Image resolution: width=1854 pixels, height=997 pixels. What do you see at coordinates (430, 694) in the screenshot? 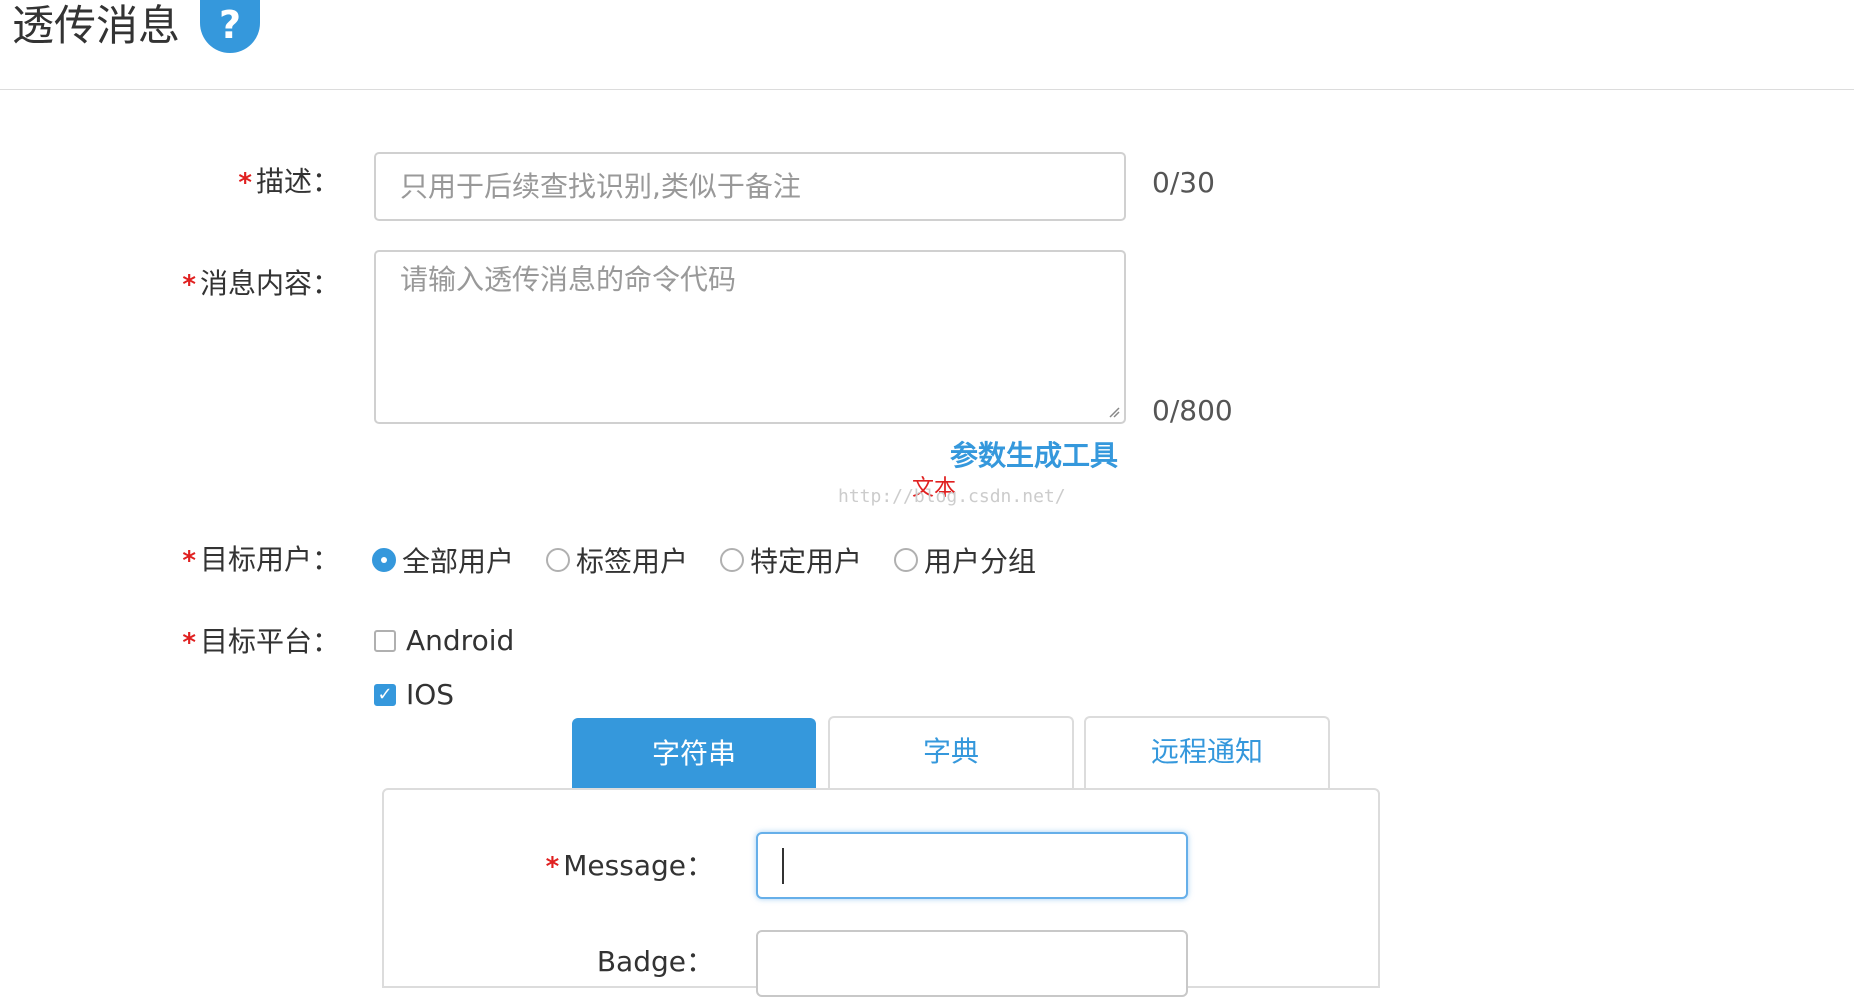
I see `checkbox-ios-label: IOS` at bounding box center [430, 694].